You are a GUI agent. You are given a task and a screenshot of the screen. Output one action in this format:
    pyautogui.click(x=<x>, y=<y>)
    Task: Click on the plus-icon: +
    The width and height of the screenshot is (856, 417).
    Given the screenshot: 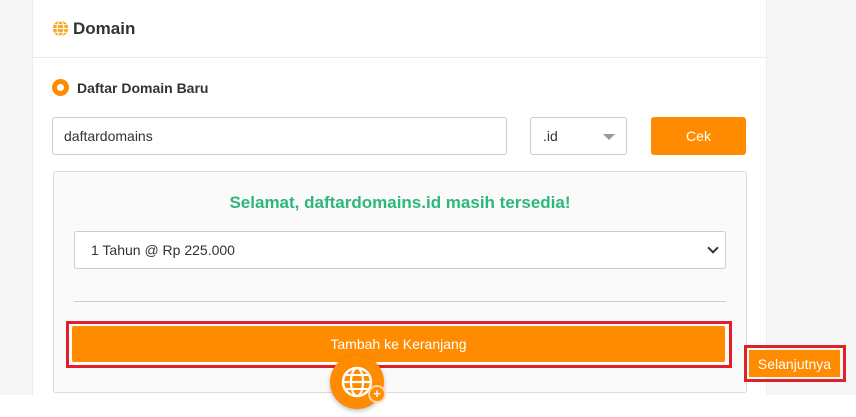 What is the action you would take?
    pyautogui.click(x=377, y=394)
    